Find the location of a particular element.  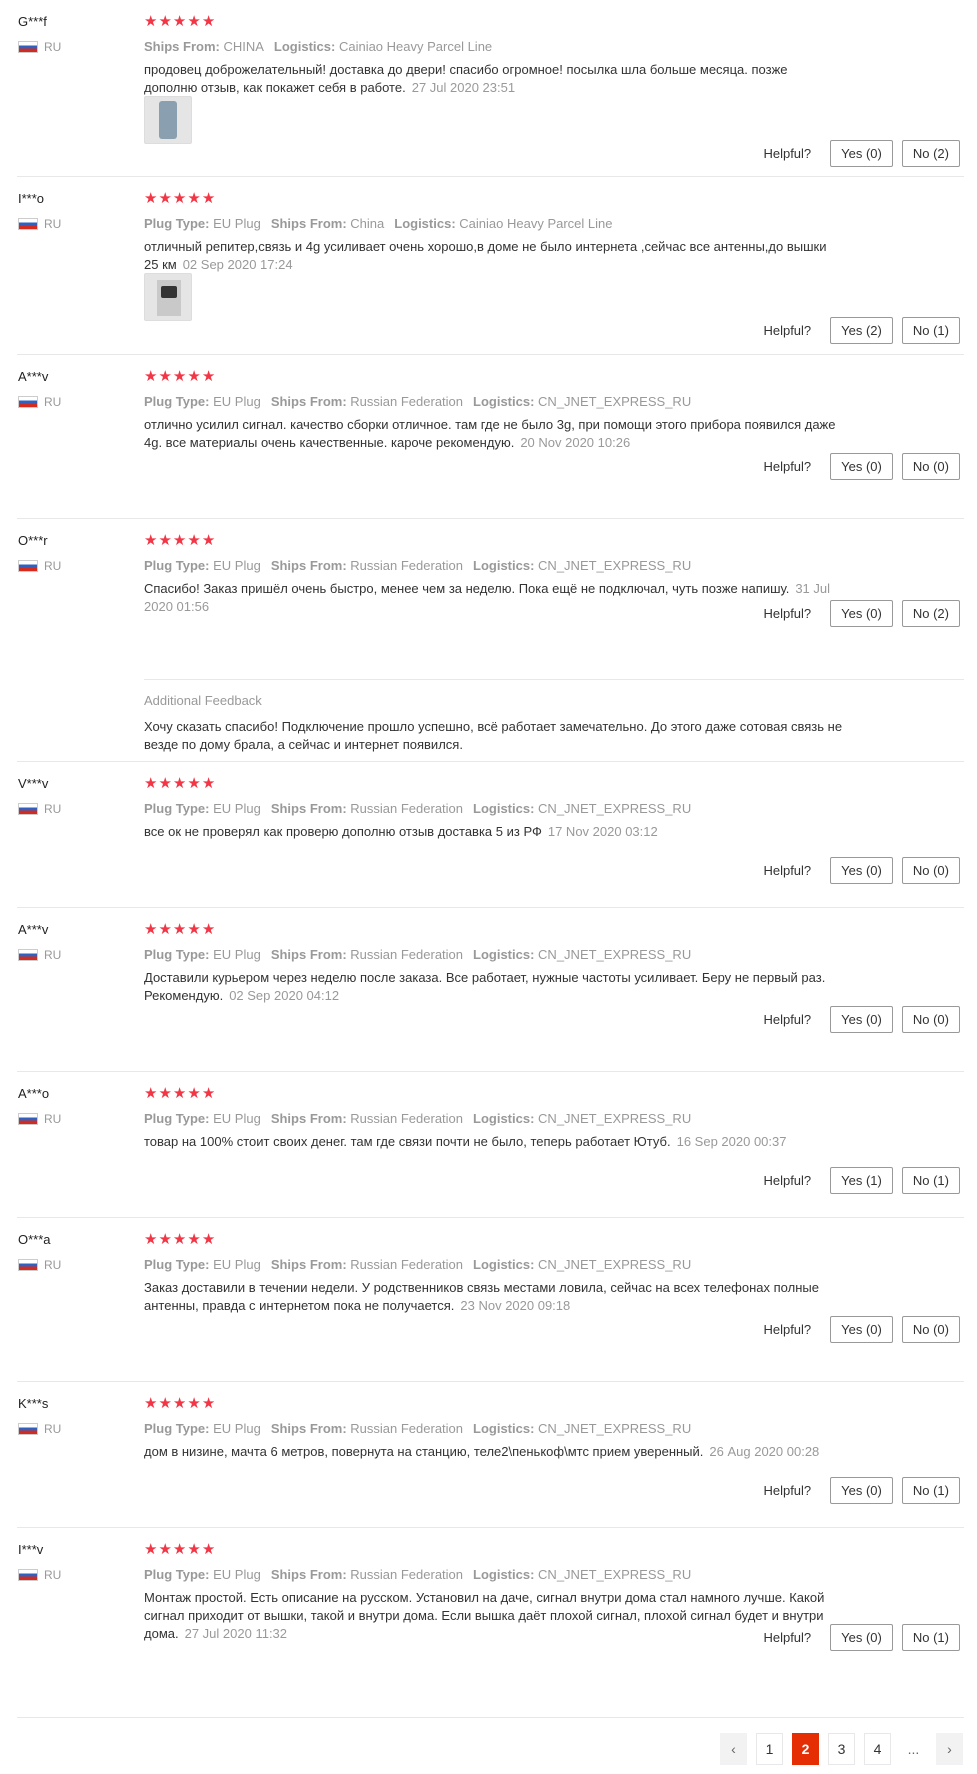

helpful-yes-button: Yes (1) is located at coordinates (861, 1180).